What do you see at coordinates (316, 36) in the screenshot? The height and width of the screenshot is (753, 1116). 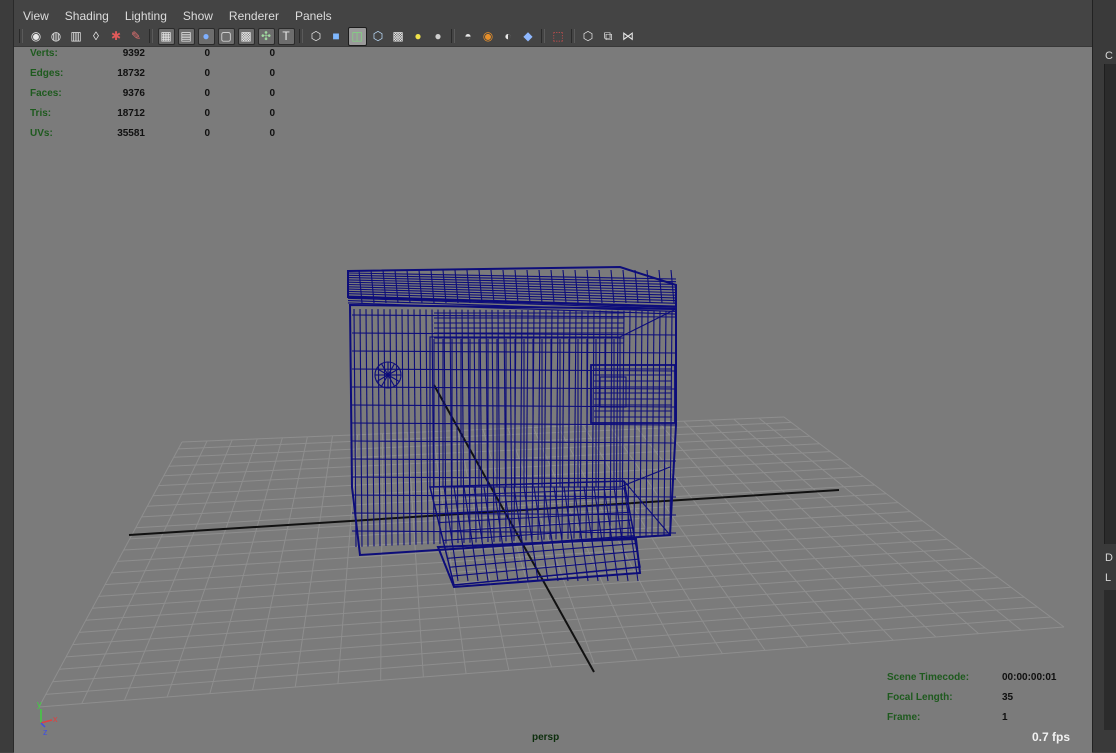 I see `wireframe-icon: ⬡` at bounding box center [316, 36].